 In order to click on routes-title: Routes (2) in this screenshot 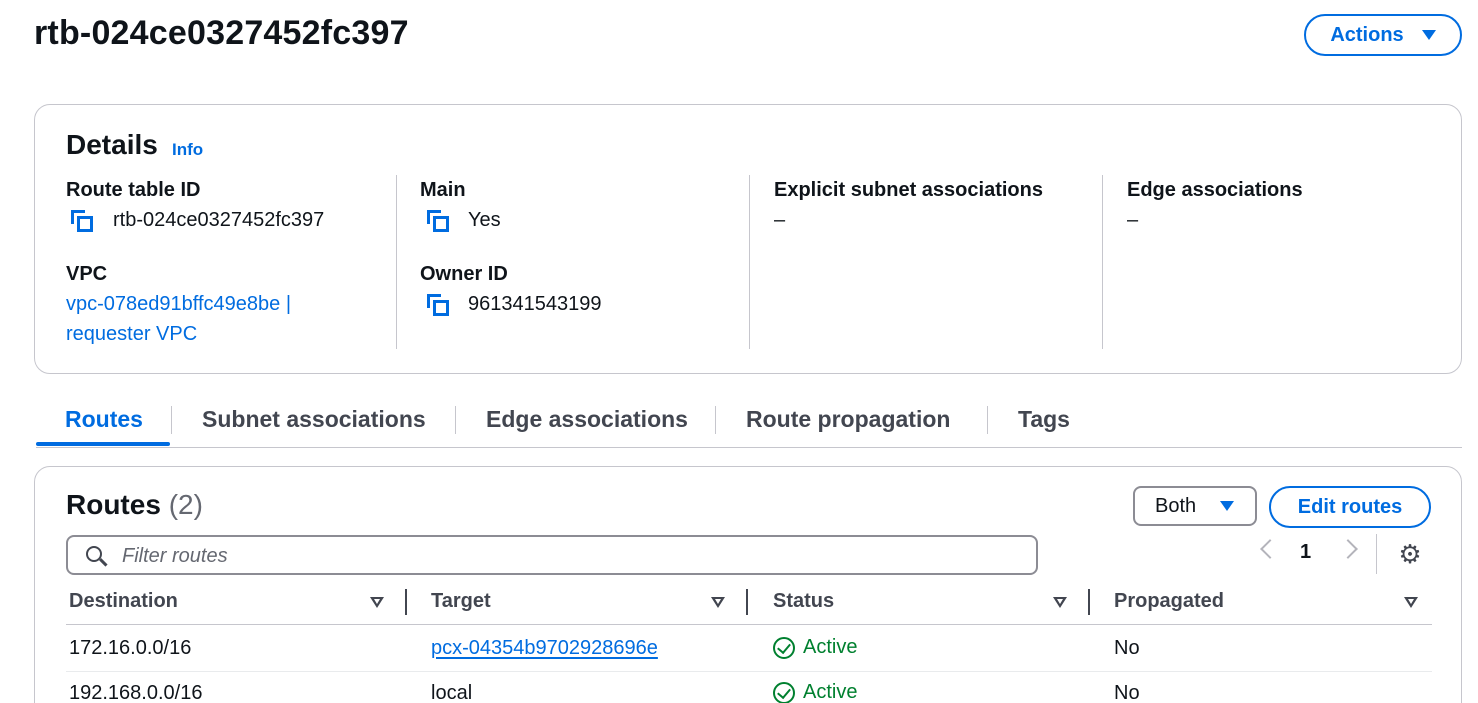, I will do `click(134, 505)`.